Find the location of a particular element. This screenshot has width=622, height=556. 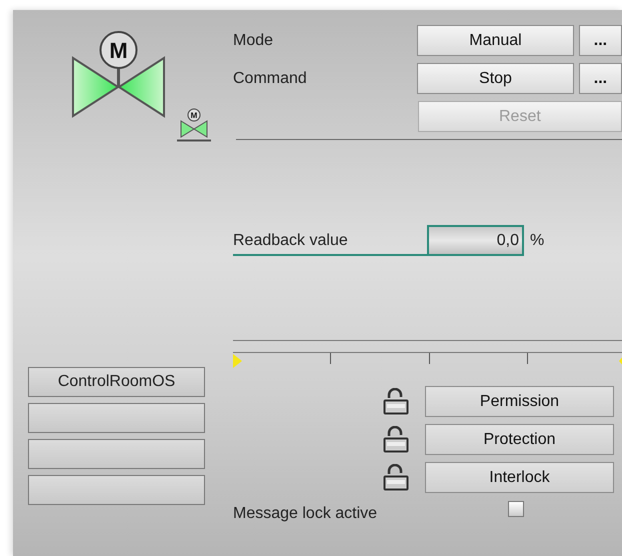

command-label: Command is located at coordinates (270, 79).